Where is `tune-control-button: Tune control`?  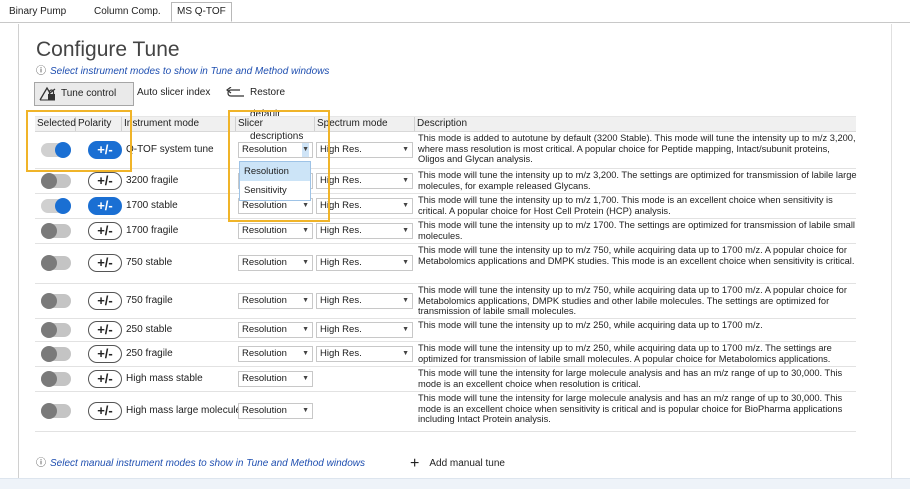 tune-control-button: Tune control is located at coordinates (84, 94).